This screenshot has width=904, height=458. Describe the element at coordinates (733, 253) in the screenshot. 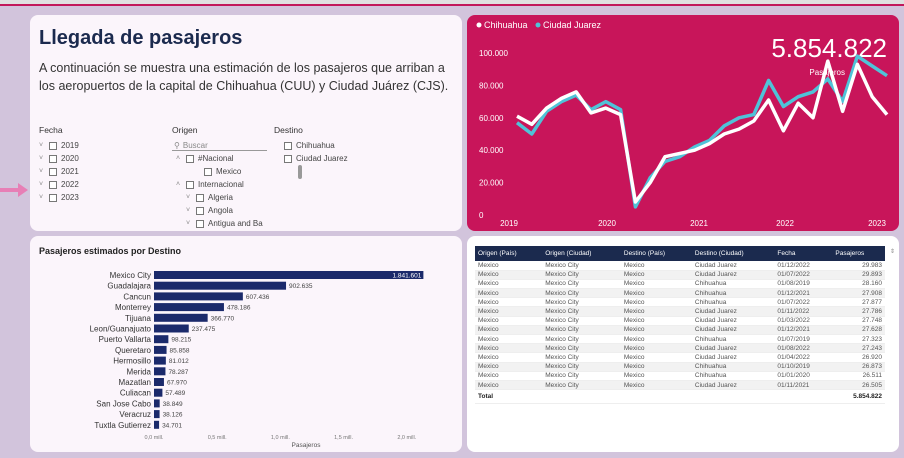

I see `column-header: Destino (Ciudad)` at that location.